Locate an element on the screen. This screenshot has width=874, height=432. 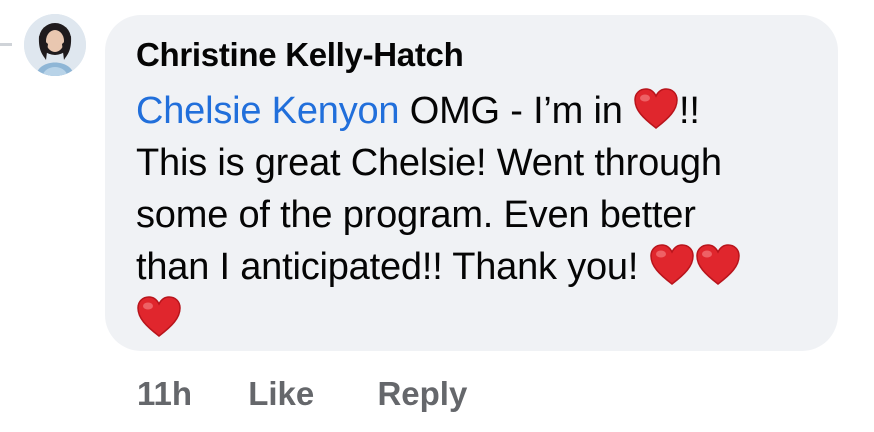
like-button: Like is located at coordinates (281, 394).